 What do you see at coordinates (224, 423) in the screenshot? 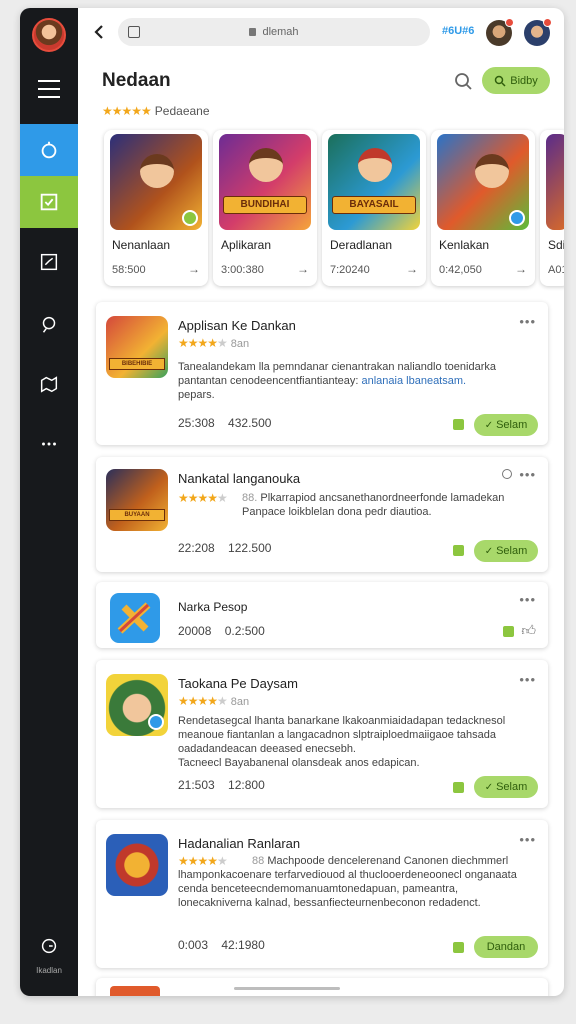
I see `item-stats: 25:308 432.500` at bounding box center [224, 423].